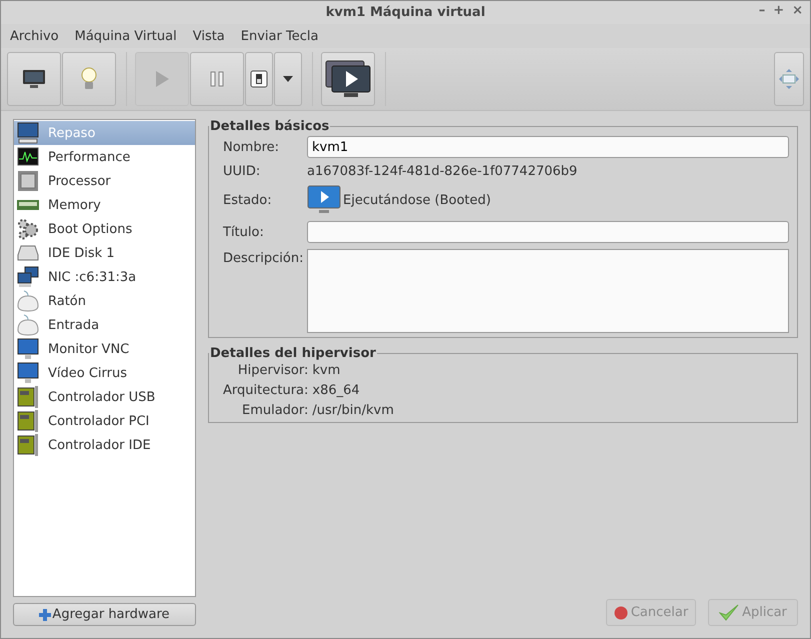 Image resolution: width=811 pixels, height=639 pixels. What do you see at coordinates (28, 181) in the screenshot?
I see `chip-icon` at bounding box center [28, 181].